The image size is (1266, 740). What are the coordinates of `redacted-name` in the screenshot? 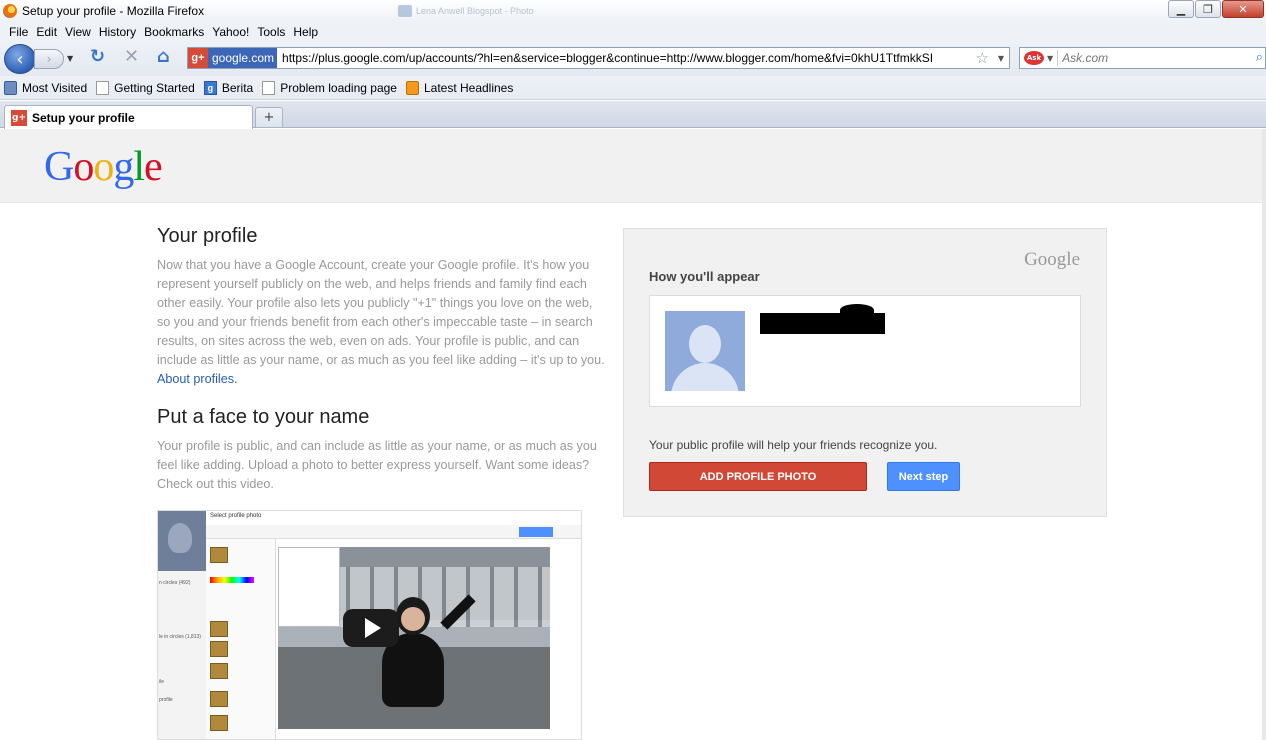 It's located at (822, 323).